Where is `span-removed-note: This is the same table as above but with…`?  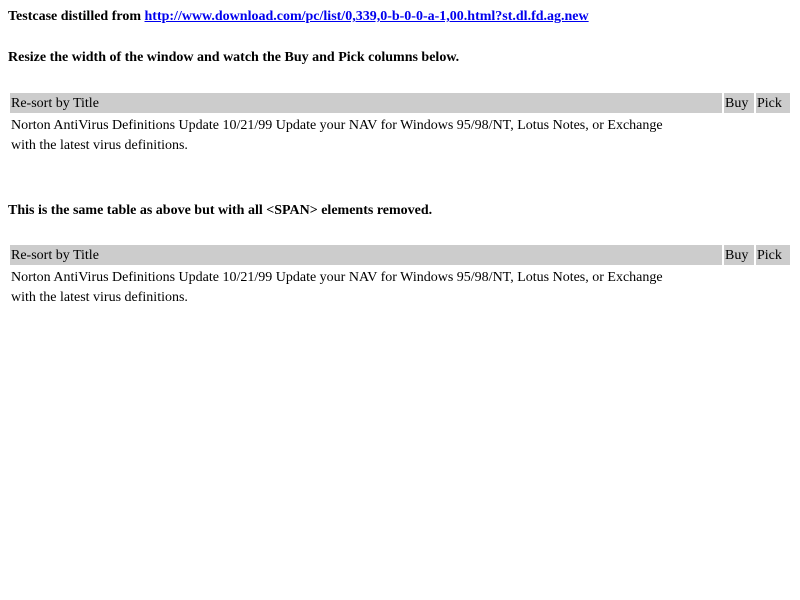
span-removed-note: This is the same table as above but with… is located at coordinates (220, 210).